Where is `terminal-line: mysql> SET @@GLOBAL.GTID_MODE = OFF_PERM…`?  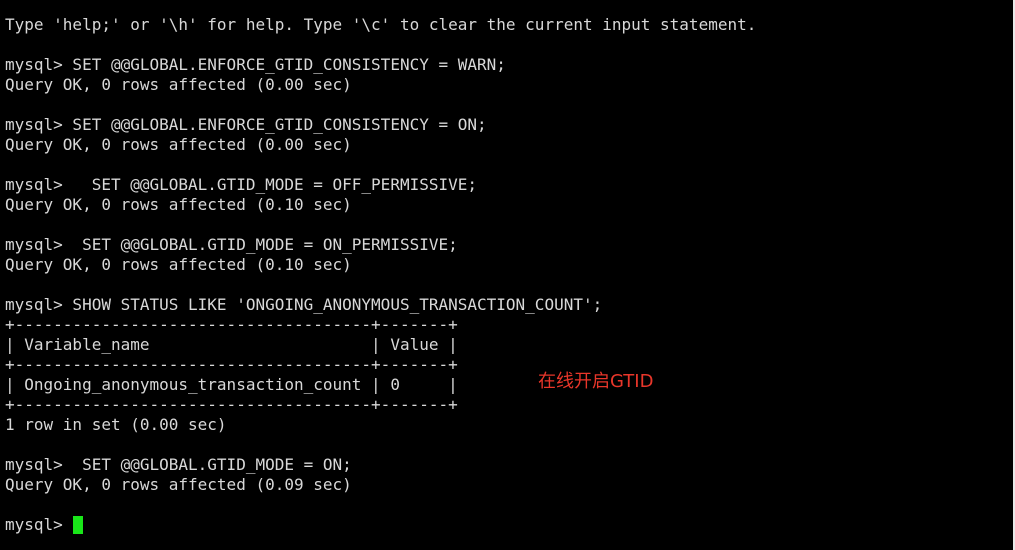
terminal-line: mysql> SET @@GLOBAL.GTID_MODE = OFF_PERM… is located at coordinates (241, 184).